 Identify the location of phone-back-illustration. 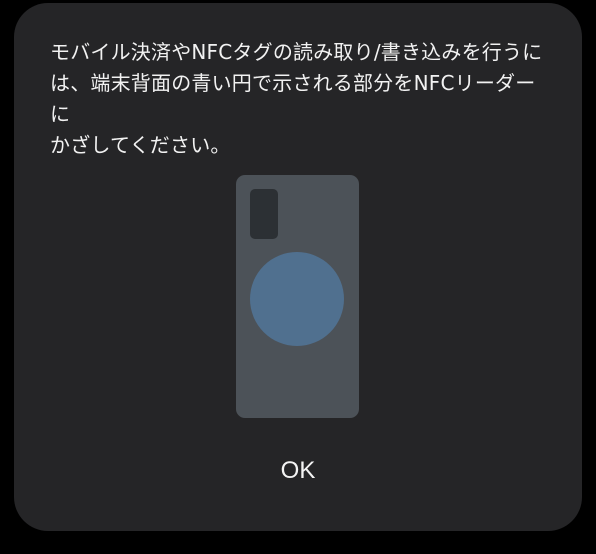
(297, 296).